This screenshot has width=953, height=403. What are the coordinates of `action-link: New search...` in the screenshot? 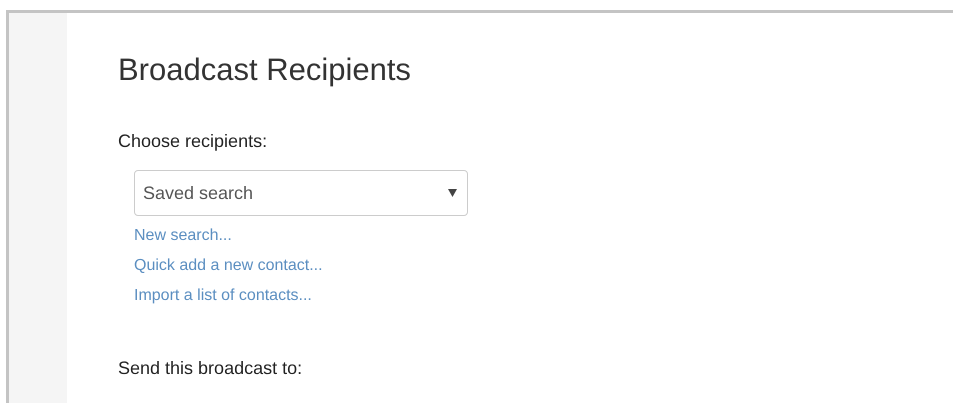 It's located at (183, 236).